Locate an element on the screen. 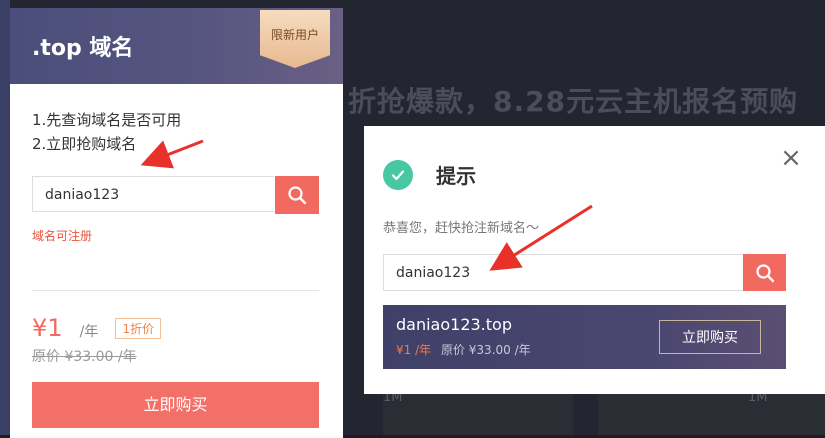  buy-now-button: 立即购买 is located at coordinates (175, 405).